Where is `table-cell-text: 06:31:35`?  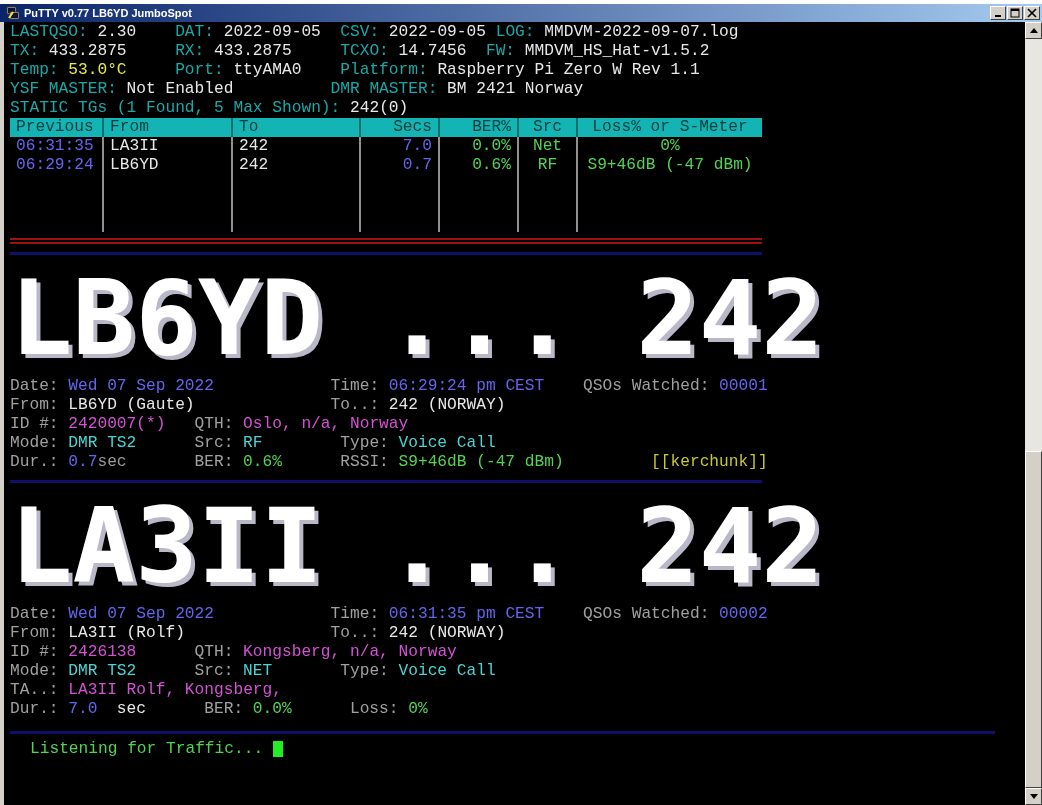
table-cell-text: 06:31:35 is located at coordinates (55, 146).